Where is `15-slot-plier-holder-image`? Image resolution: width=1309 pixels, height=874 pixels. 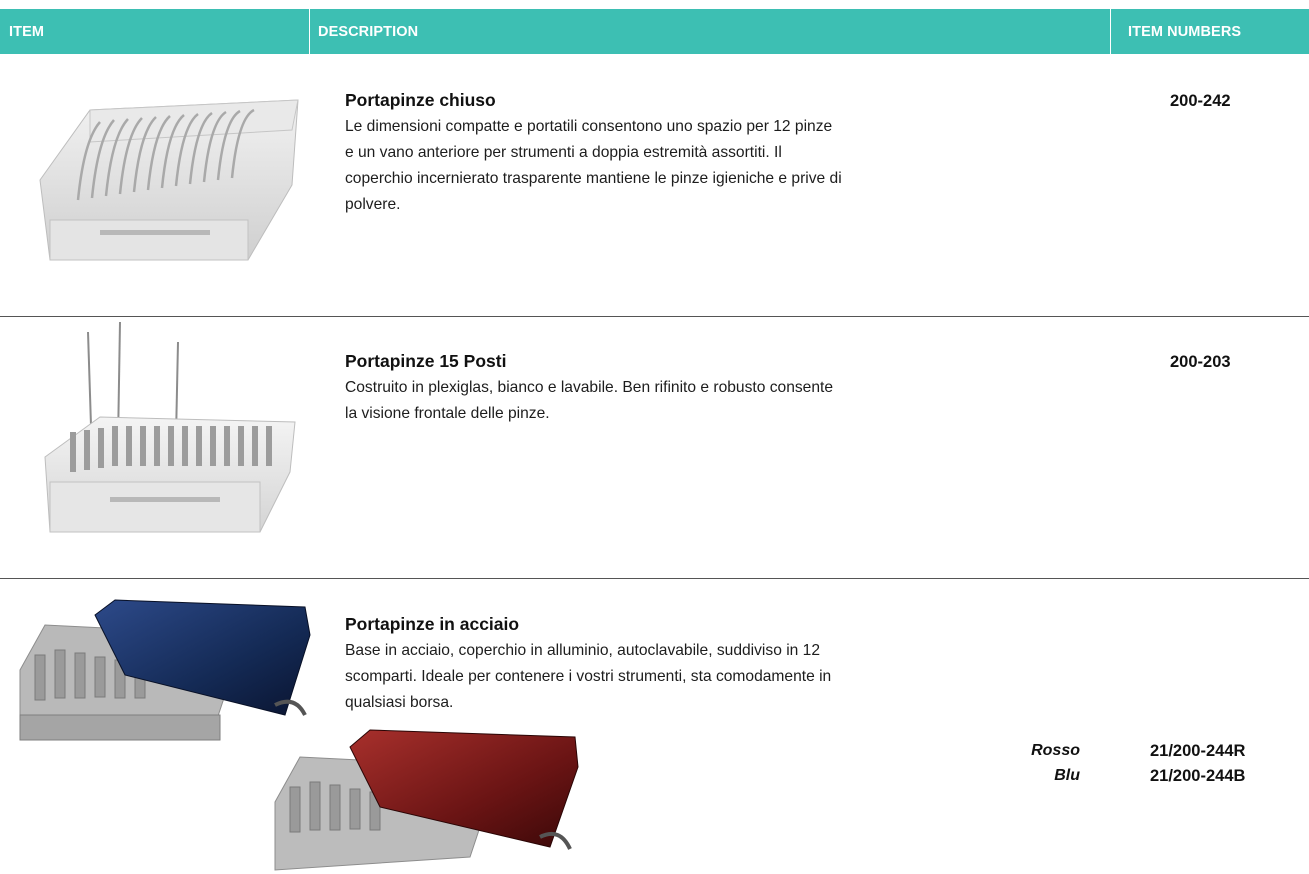
15-slot-plier-holder-image is located at coordinates (170, 427).